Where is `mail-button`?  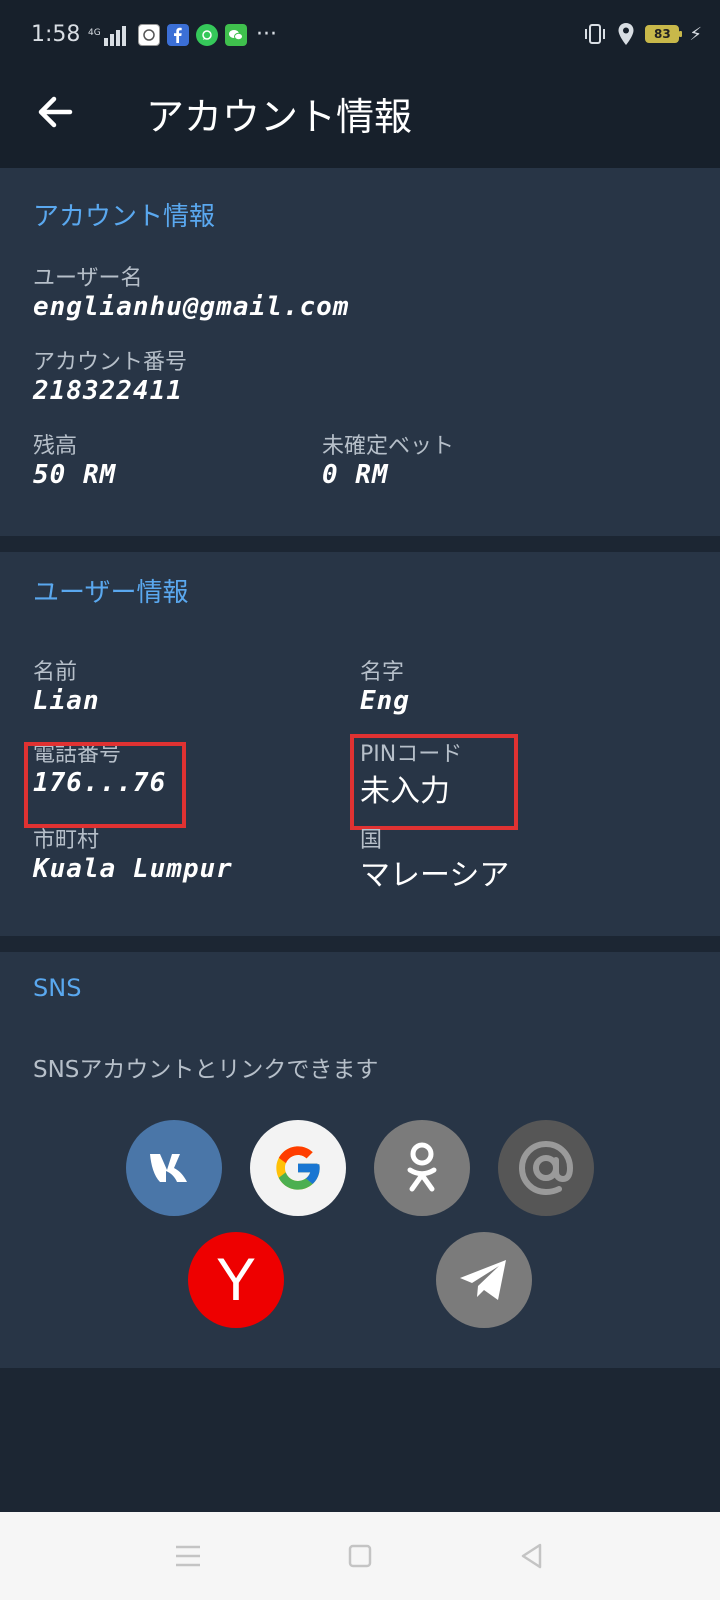 mail-button is located at coordinates (546, 1168).